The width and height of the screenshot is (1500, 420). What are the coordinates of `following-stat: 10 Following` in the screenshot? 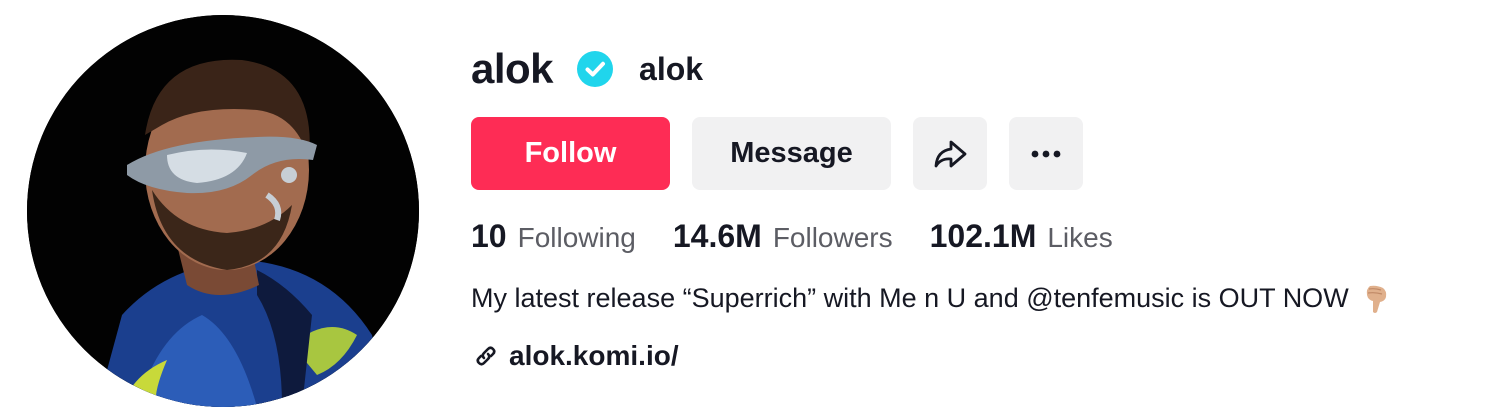 It's located at (553, 236).